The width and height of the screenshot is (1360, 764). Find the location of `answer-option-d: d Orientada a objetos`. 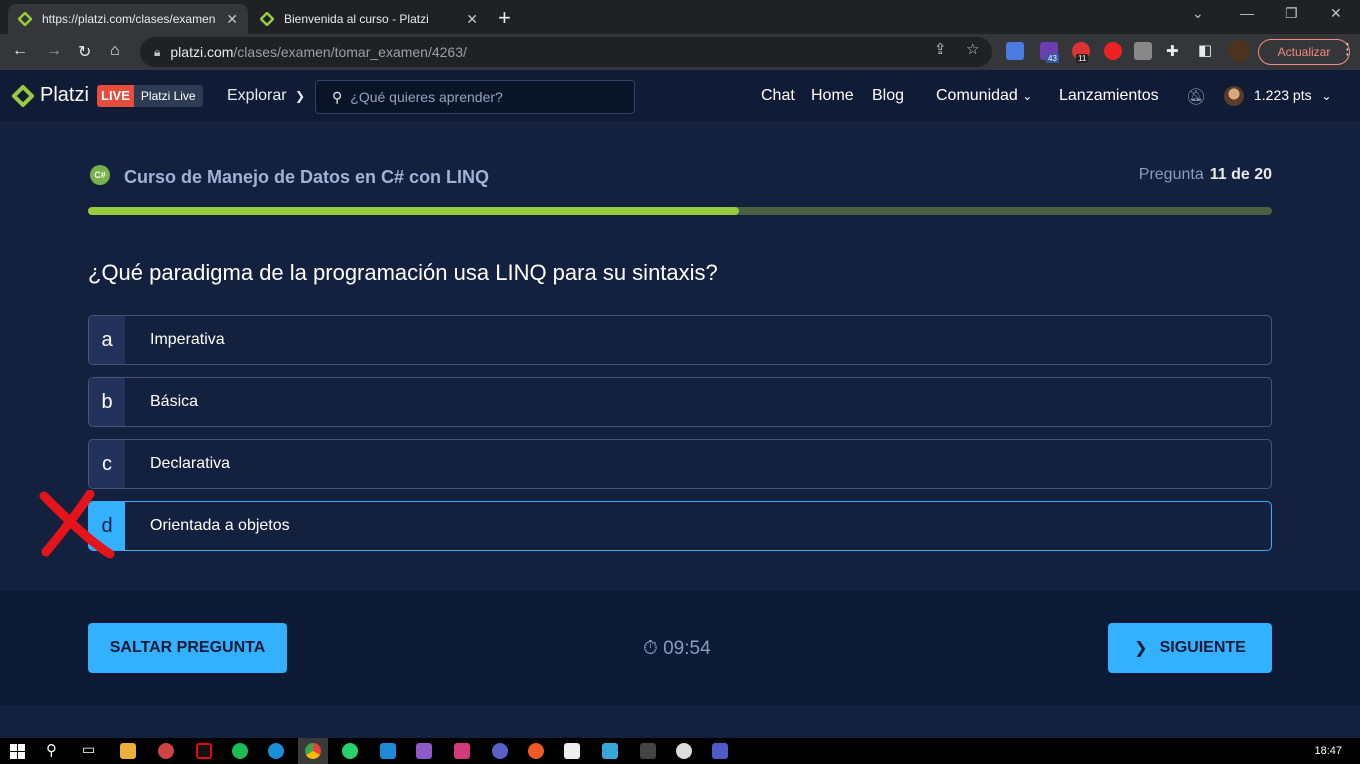

answer-option-d: d Orientada a objetos is located at coordinates (680, 526).